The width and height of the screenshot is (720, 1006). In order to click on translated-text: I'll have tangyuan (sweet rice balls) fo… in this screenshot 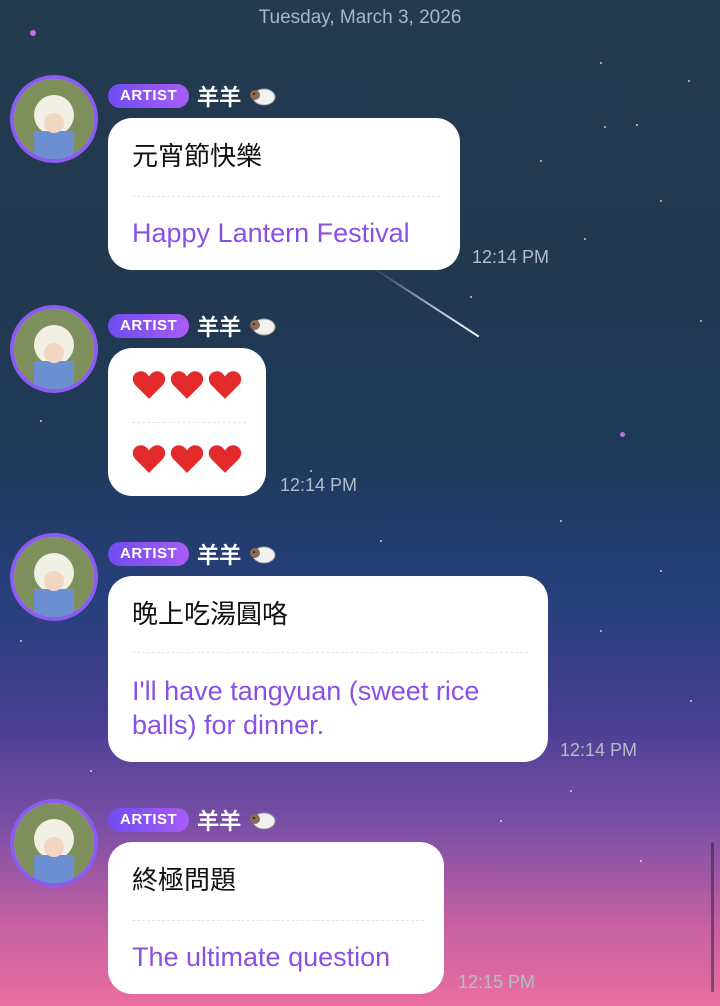, I will do `click(306, 708)`.